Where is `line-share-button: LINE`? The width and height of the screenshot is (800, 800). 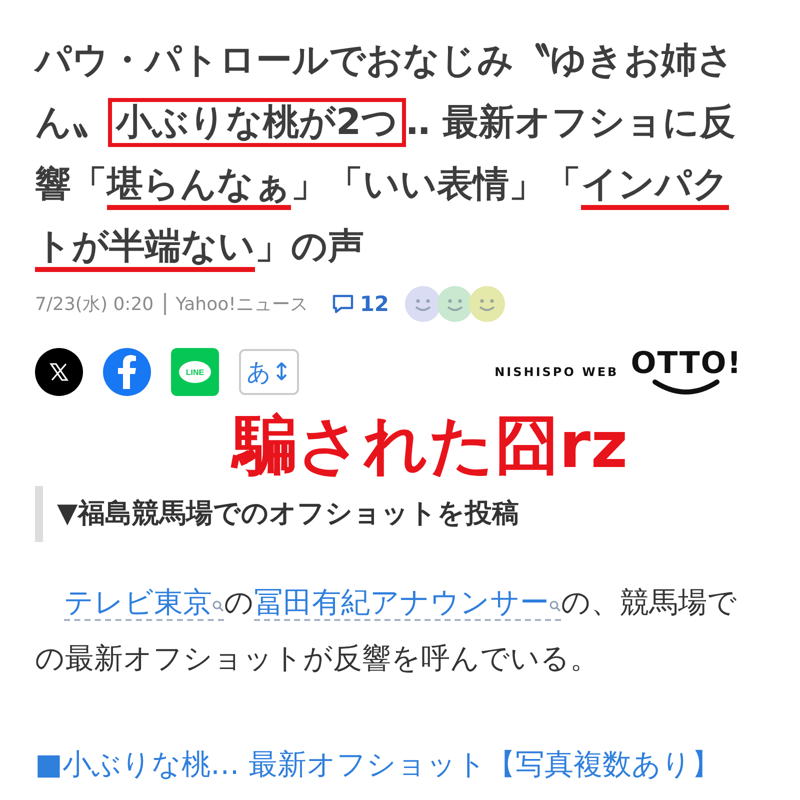 line-share-button: LINE is located at coordinates (195, 372).